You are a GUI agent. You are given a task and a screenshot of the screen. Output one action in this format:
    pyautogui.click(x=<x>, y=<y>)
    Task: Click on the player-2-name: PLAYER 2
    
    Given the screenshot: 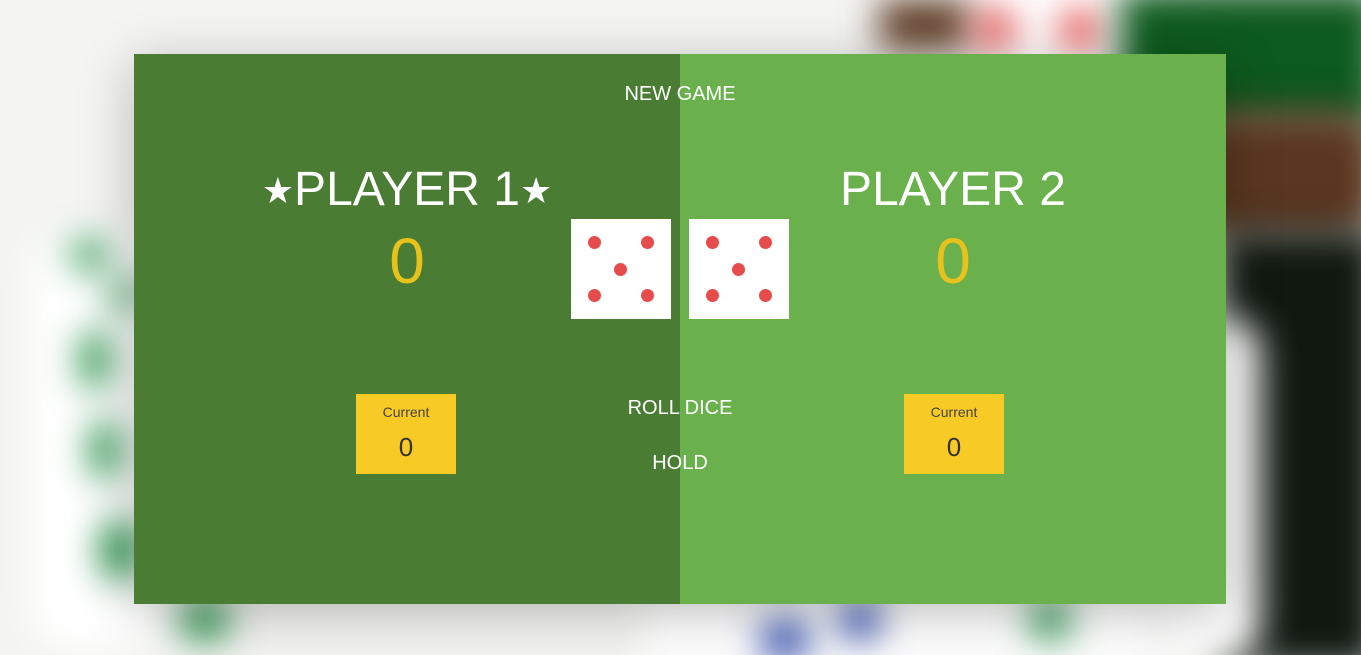 What is the action you would take?
    pyautogui.click(x=953, y=189)
    